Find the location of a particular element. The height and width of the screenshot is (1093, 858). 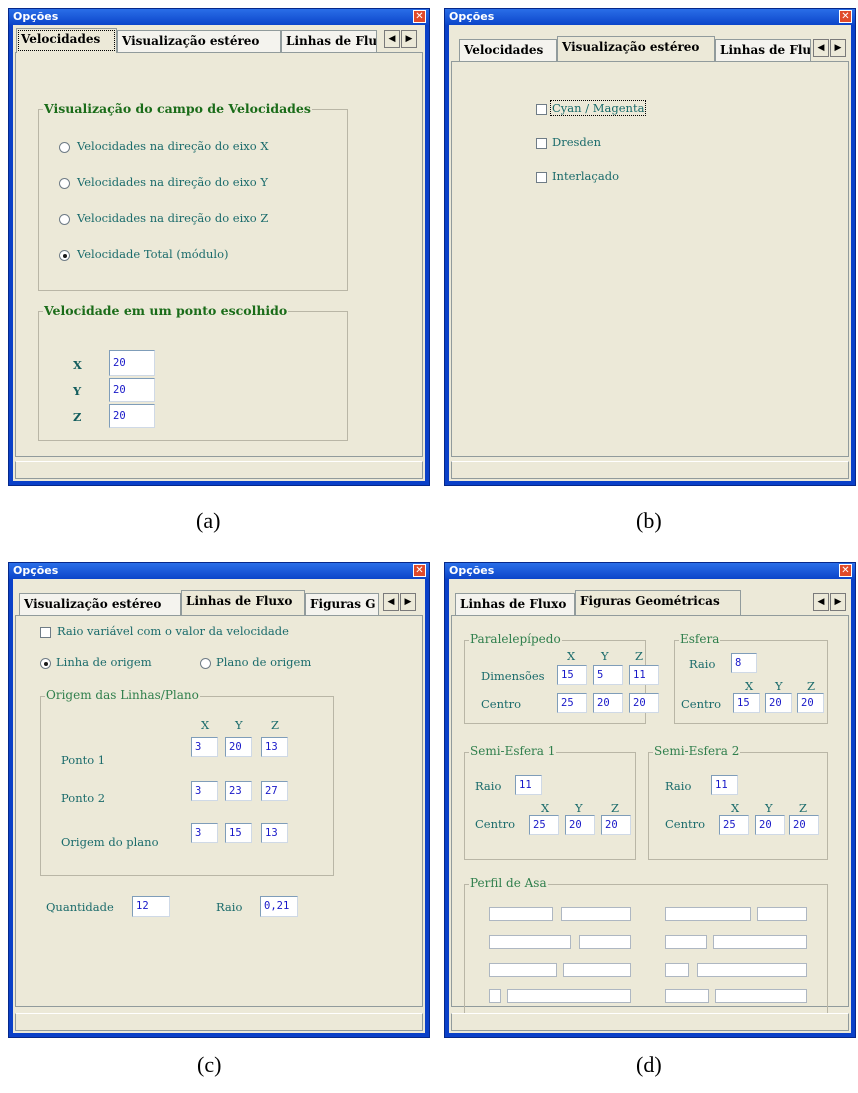

checkbox-label: Dresden is located at coordinates (576, 142).